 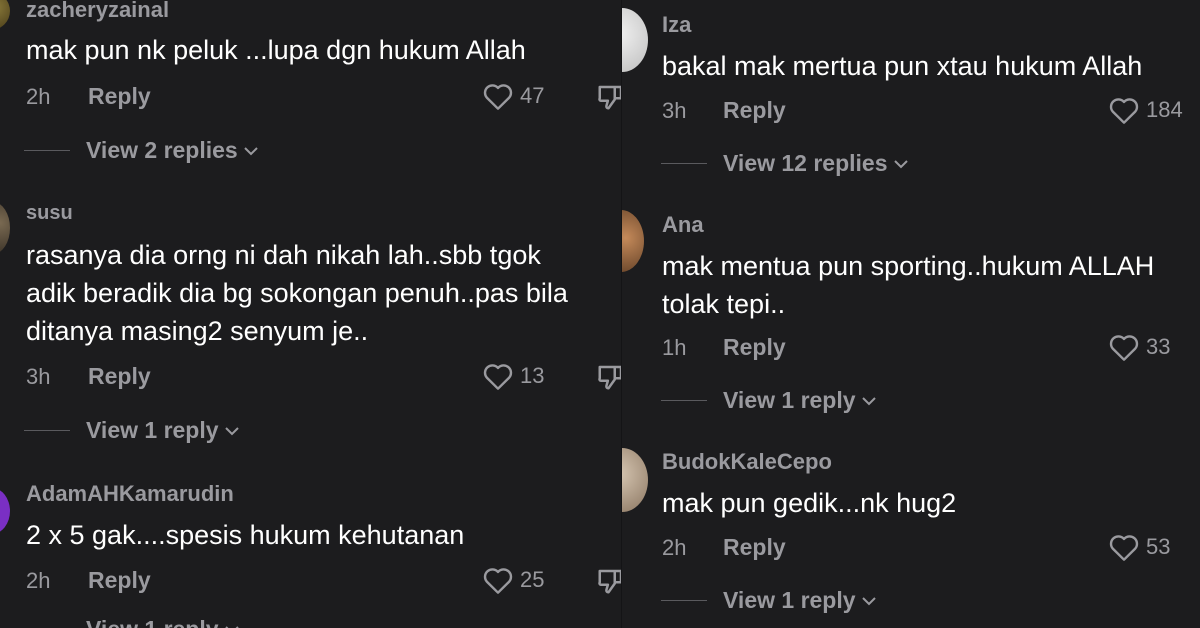 I want to click on comment-text-line: 2 x 5 gak....spesis hukum kehutanan, so click(x=245, y=535).